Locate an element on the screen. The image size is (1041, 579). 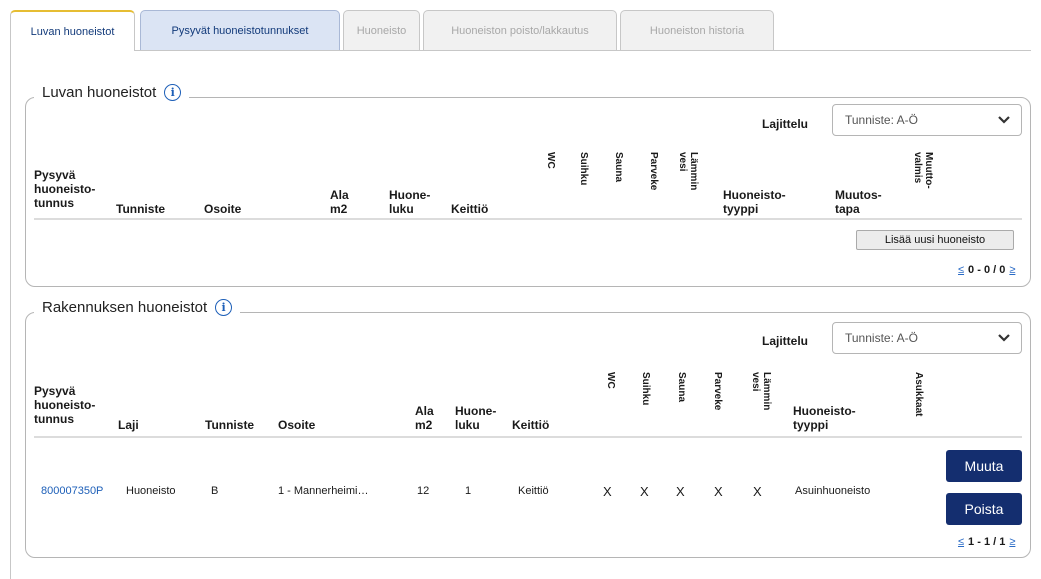
cell-lamminvesi: X is located at coordinates (757, 491).